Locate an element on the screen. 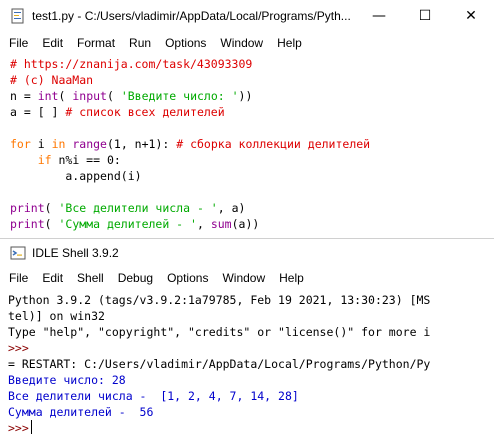 The height and width of the screenshot is (446, 494). shell-menu-options: Options is located at coordinates (187, 278).